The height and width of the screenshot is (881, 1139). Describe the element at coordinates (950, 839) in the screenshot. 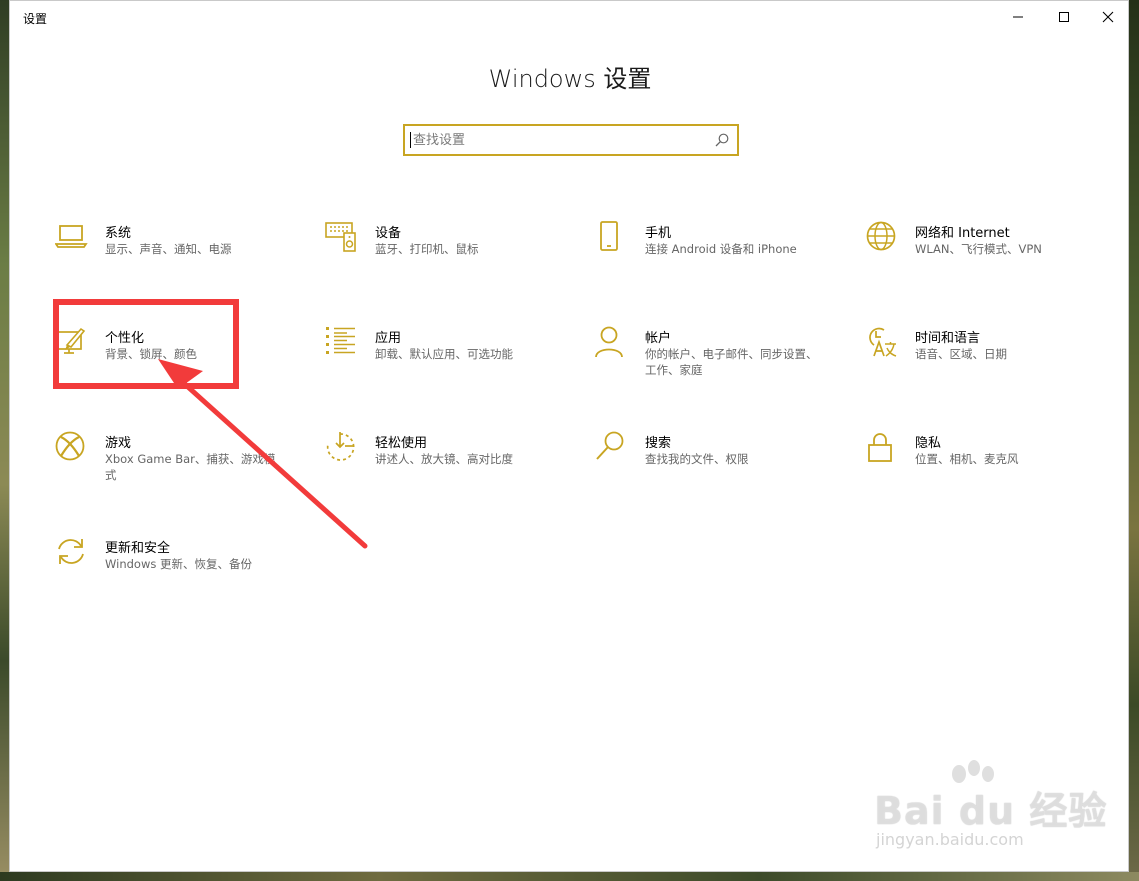

I see `watermark-url: jingyan.baidu.com` at that location.